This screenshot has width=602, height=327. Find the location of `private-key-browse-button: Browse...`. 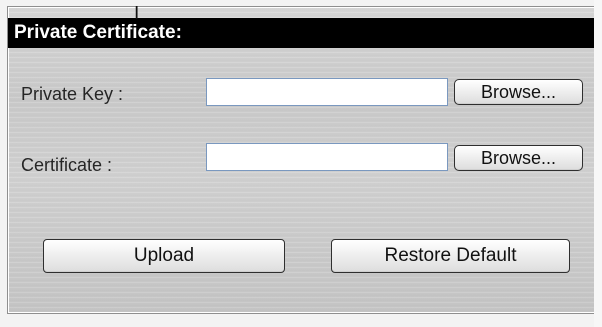

private-key-browse-button: Browse... is located at coordinates (518, 92).